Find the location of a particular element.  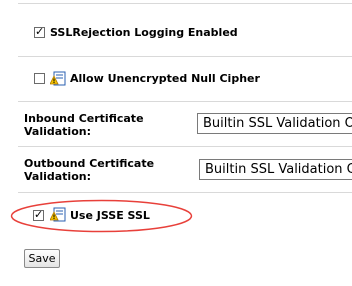

ssl-rejection-logging-checkbox: ✓ is located at coordinates (39, 31).